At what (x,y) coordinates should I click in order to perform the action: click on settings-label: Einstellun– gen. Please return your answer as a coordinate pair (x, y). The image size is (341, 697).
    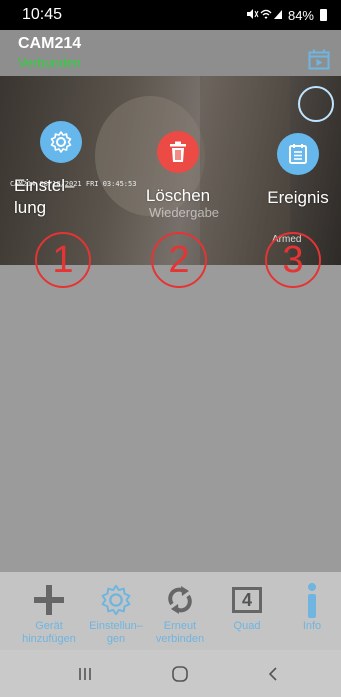
    Looking at the image, I should click on (116, 632).